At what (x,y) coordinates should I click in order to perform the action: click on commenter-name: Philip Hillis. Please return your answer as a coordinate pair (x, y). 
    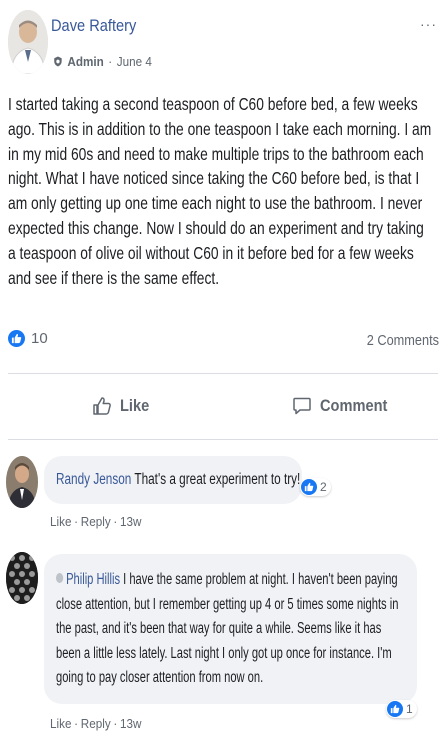
    Looking at the image, I should click on (93, 579).